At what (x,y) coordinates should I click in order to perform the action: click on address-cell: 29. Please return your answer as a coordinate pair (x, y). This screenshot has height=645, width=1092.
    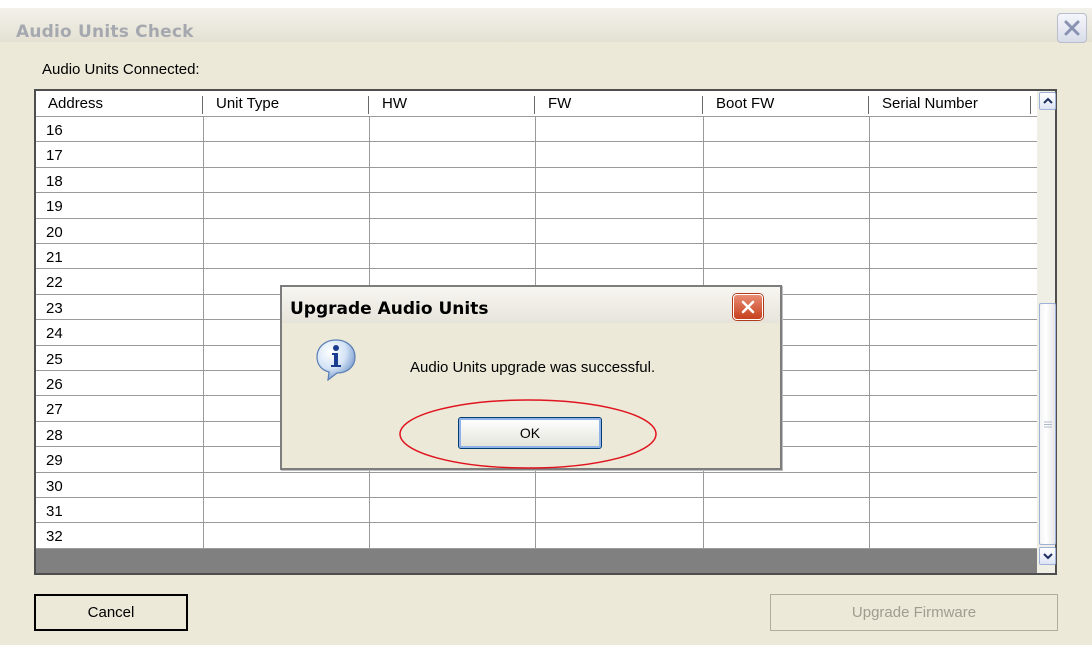
    Looking at the image, I should click on (54, 461).